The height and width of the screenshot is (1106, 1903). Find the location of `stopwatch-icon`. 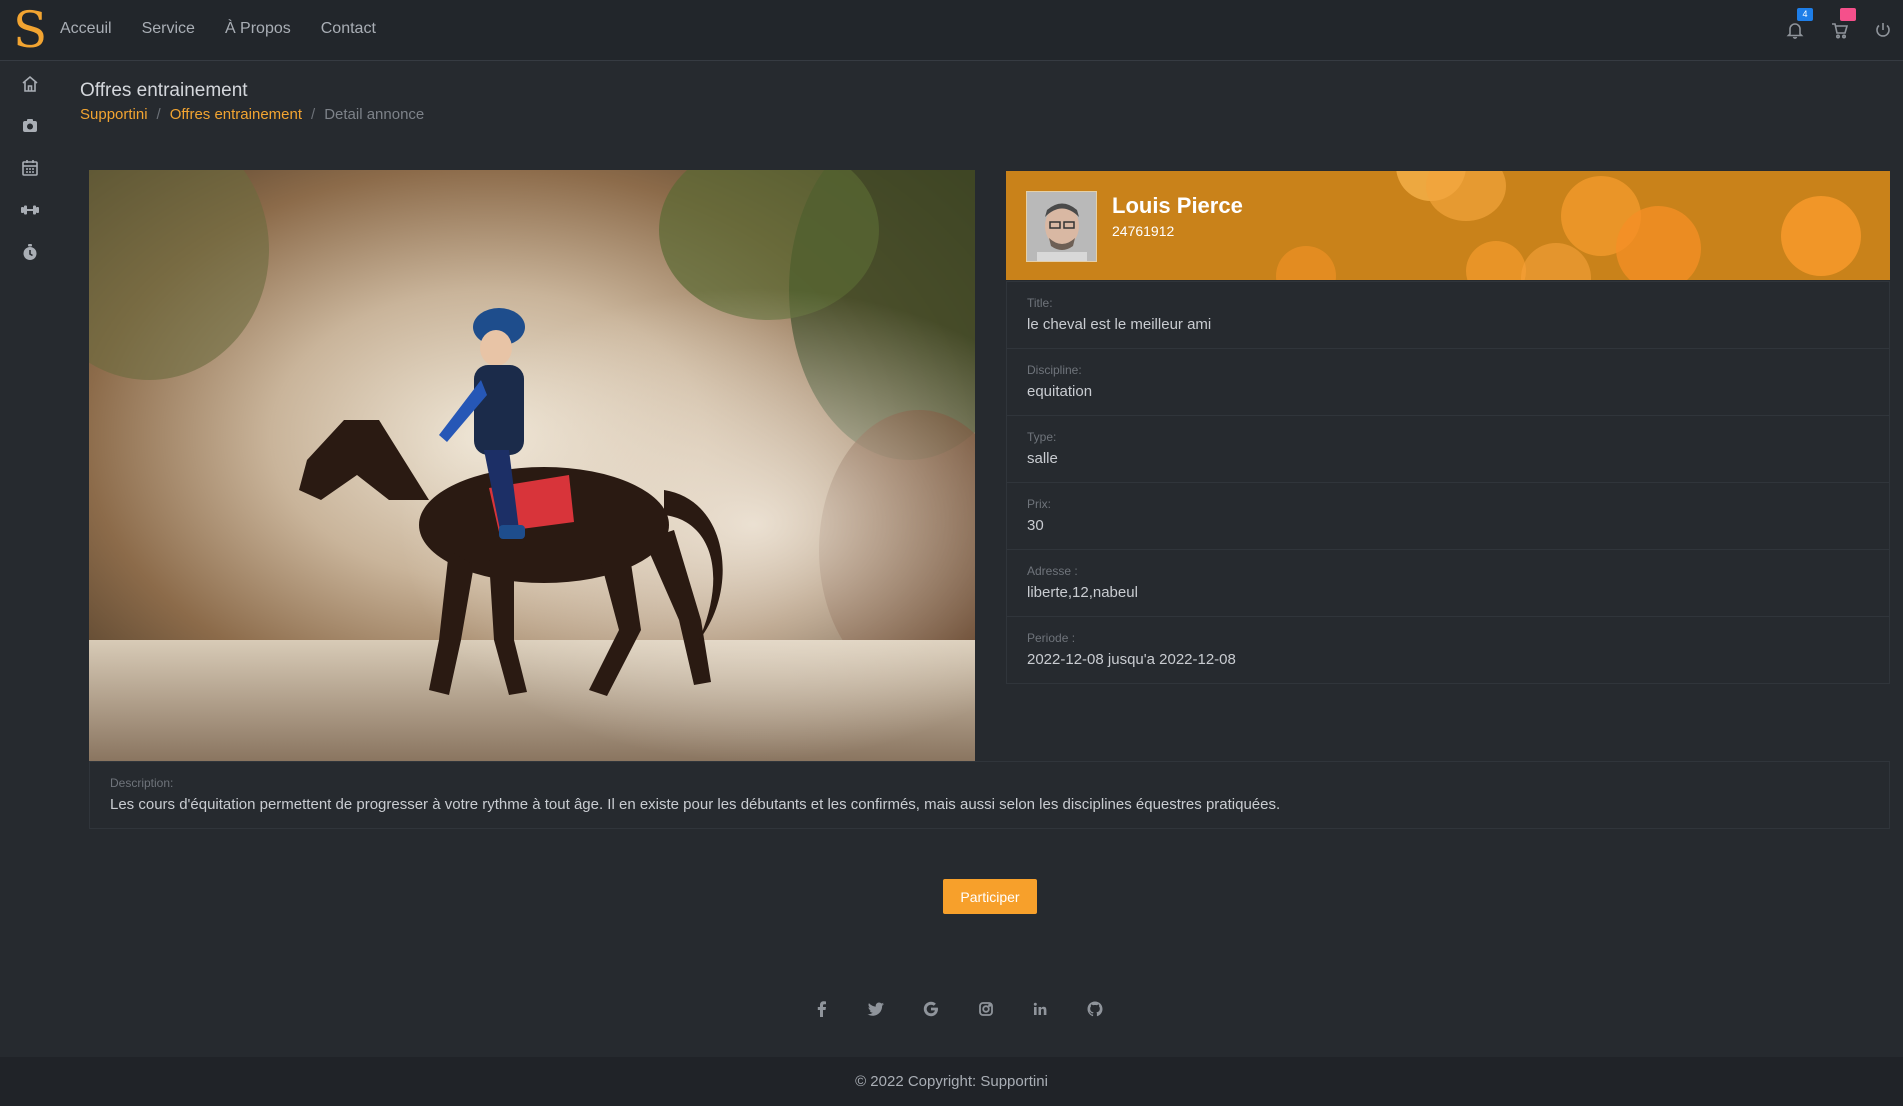

stopwatch-icon is located at coordinates (30, 252).